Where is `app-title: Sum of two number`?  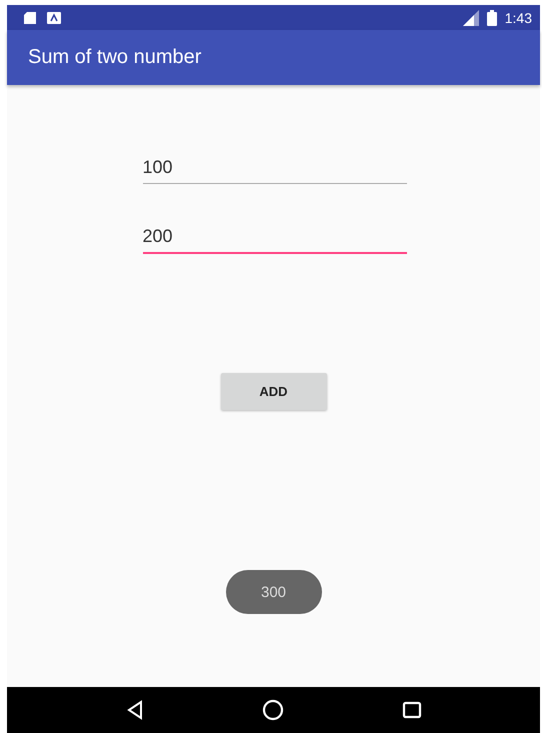
app-title: Sum of two number is located at coordinates (115, 57).